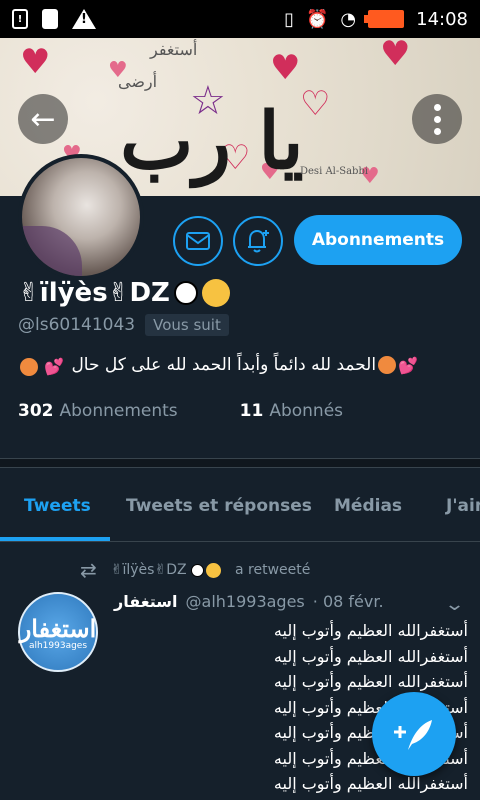 The image size is (480, 800). What do you see at coordinates (306, 411) in the screenshot?
I see `followers-label: Abonnés` at bounding box center [306, 411].